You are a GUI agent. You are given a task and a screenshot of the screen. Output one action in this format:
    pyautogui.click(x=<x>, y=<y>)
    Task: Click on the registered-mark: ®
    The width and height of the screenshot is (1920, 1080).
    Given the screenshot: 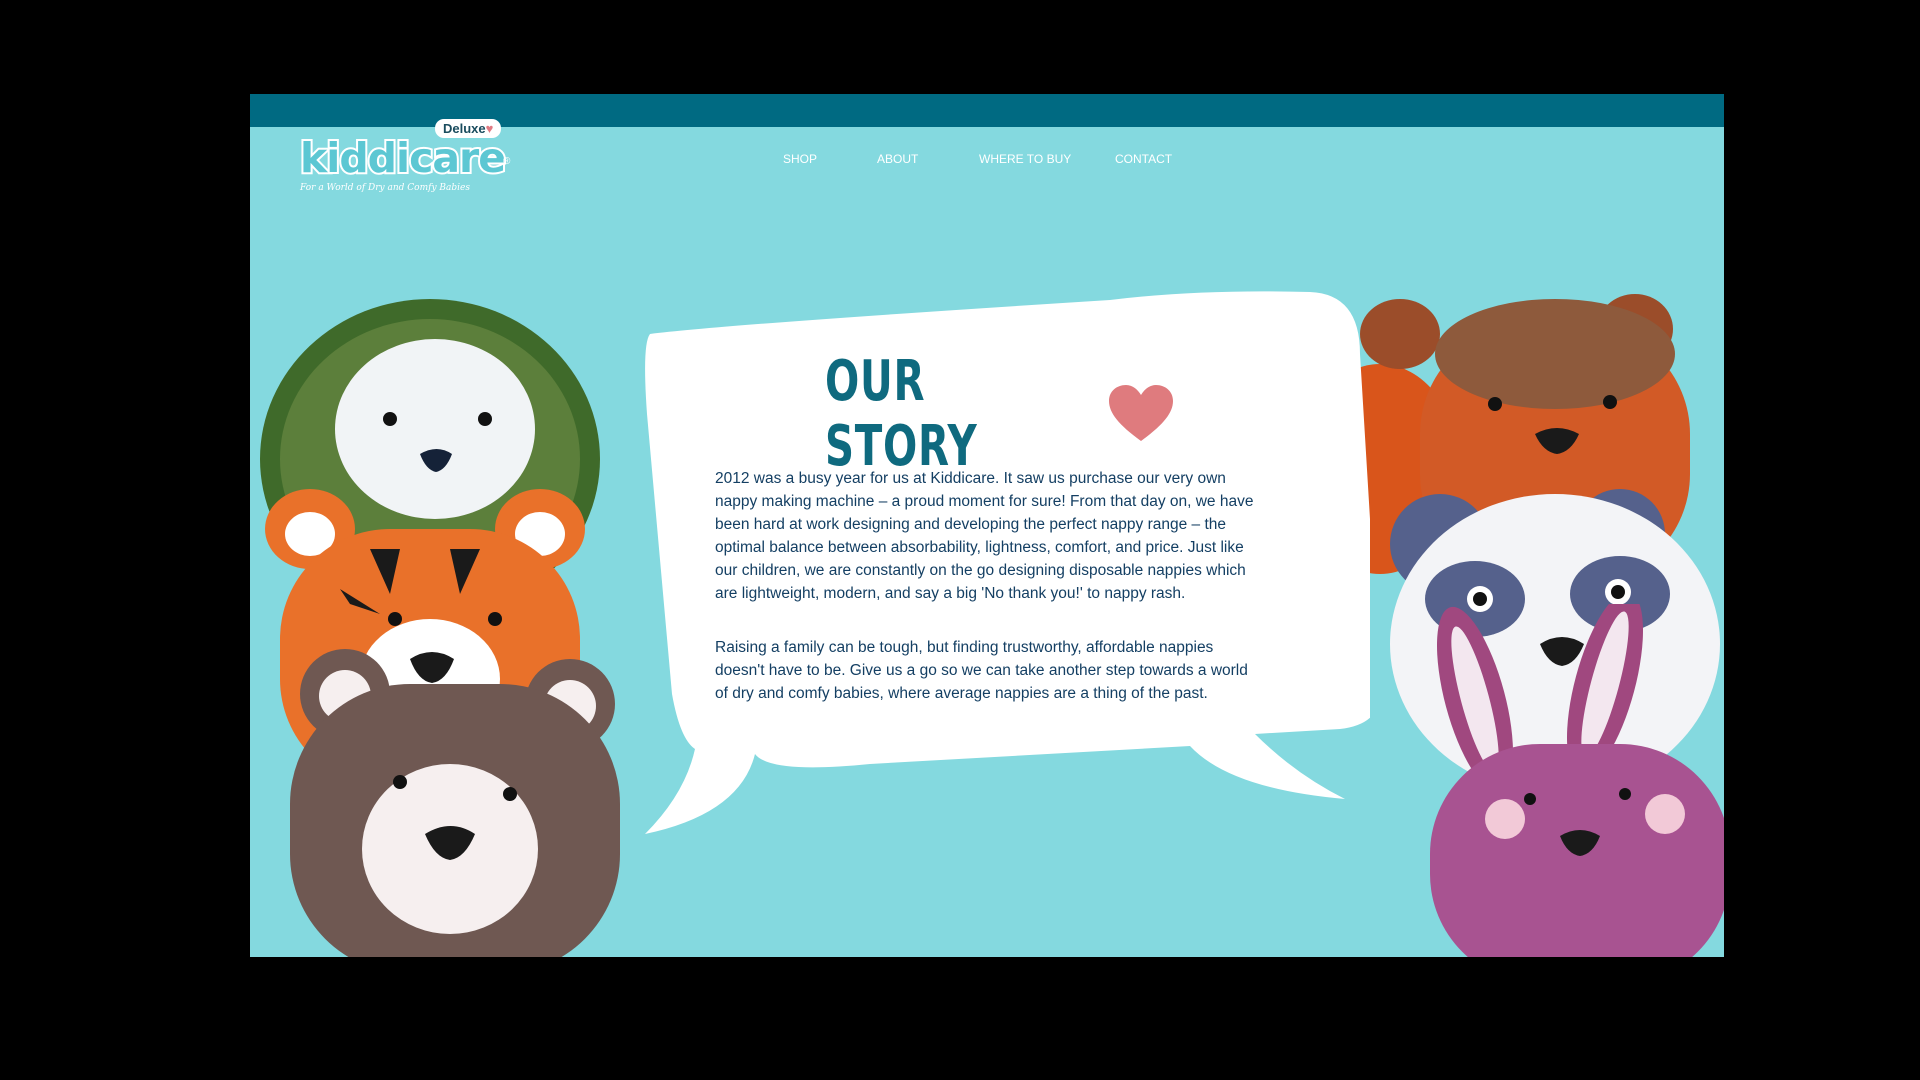 What is the action you would take?
    pyautogui.click(x=507, y=161)
    